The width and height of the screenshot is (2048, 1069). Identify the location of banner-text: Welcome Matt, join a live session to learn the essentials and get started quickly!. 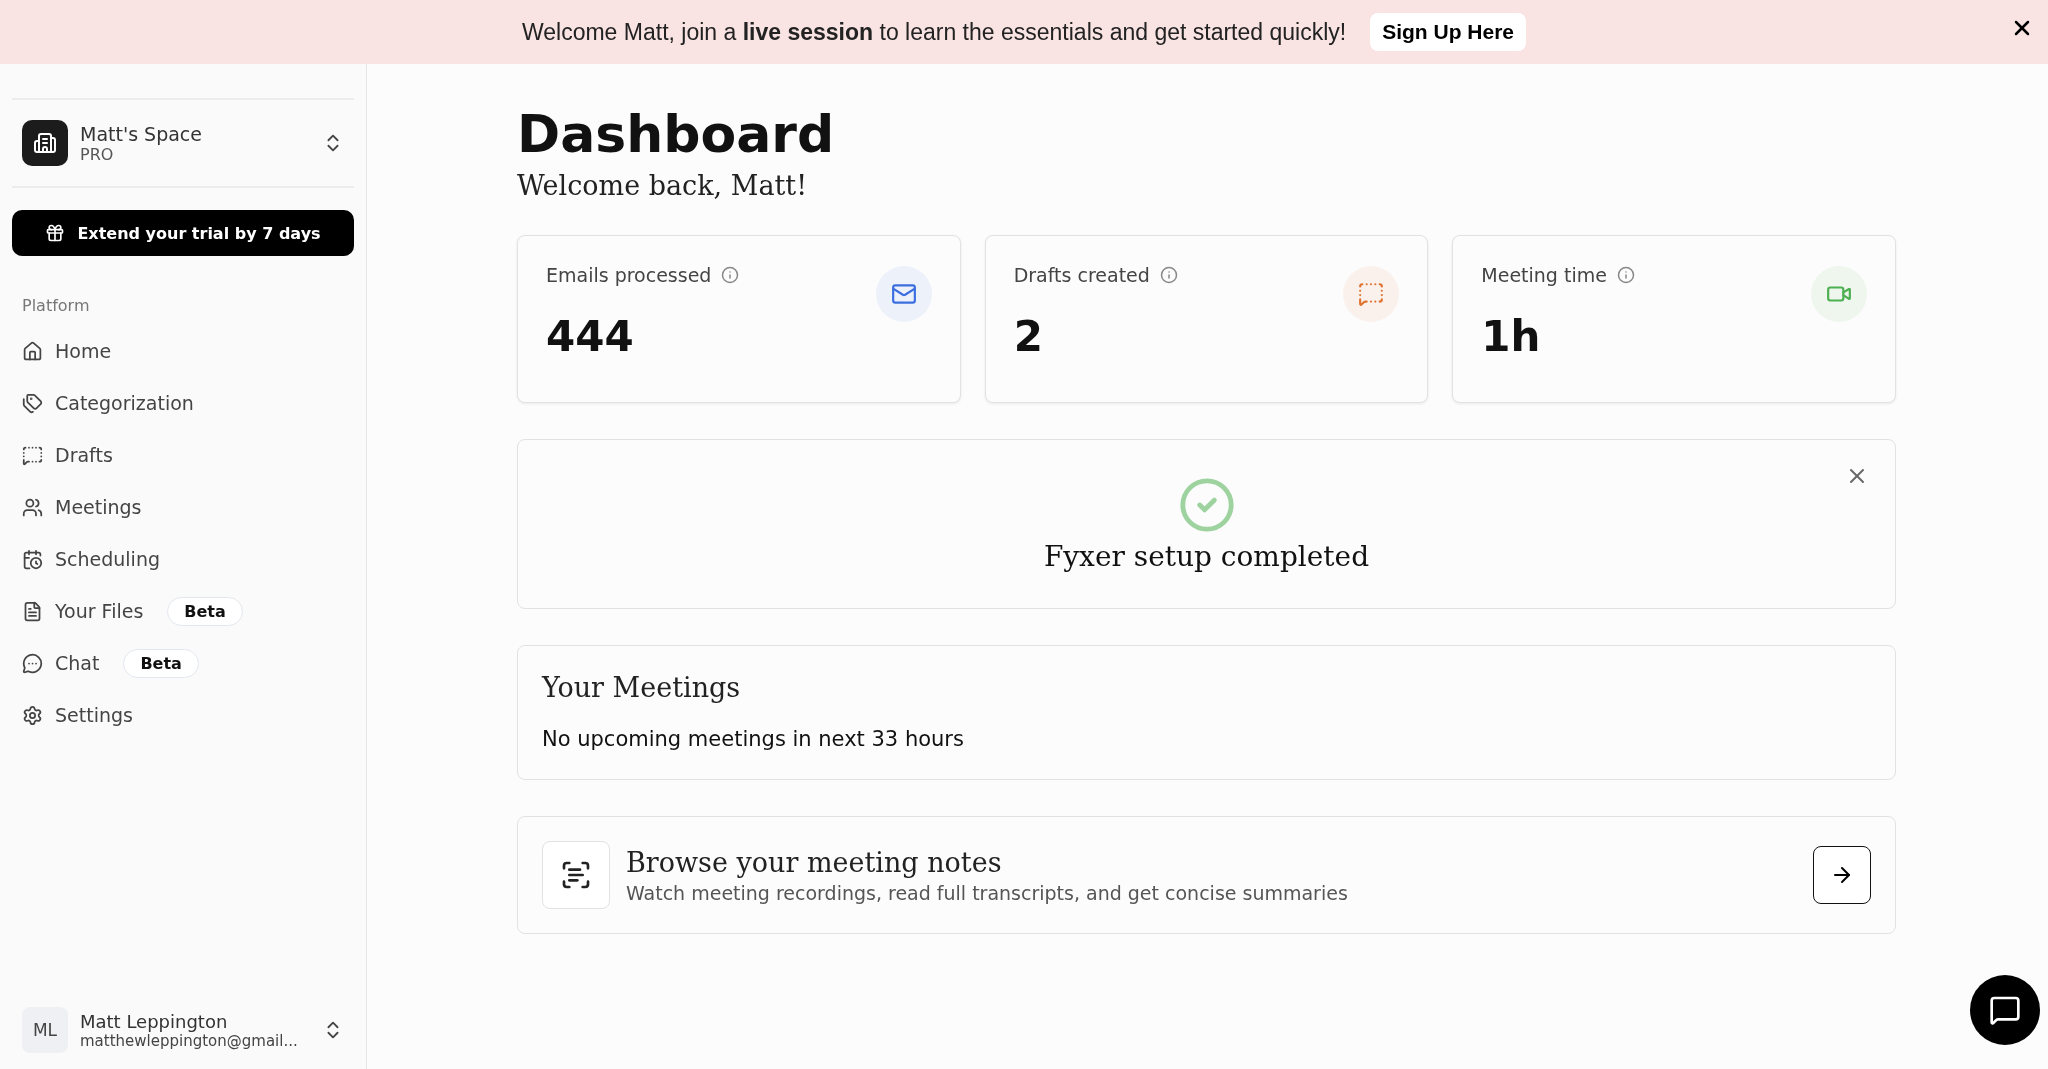
(934, 32).